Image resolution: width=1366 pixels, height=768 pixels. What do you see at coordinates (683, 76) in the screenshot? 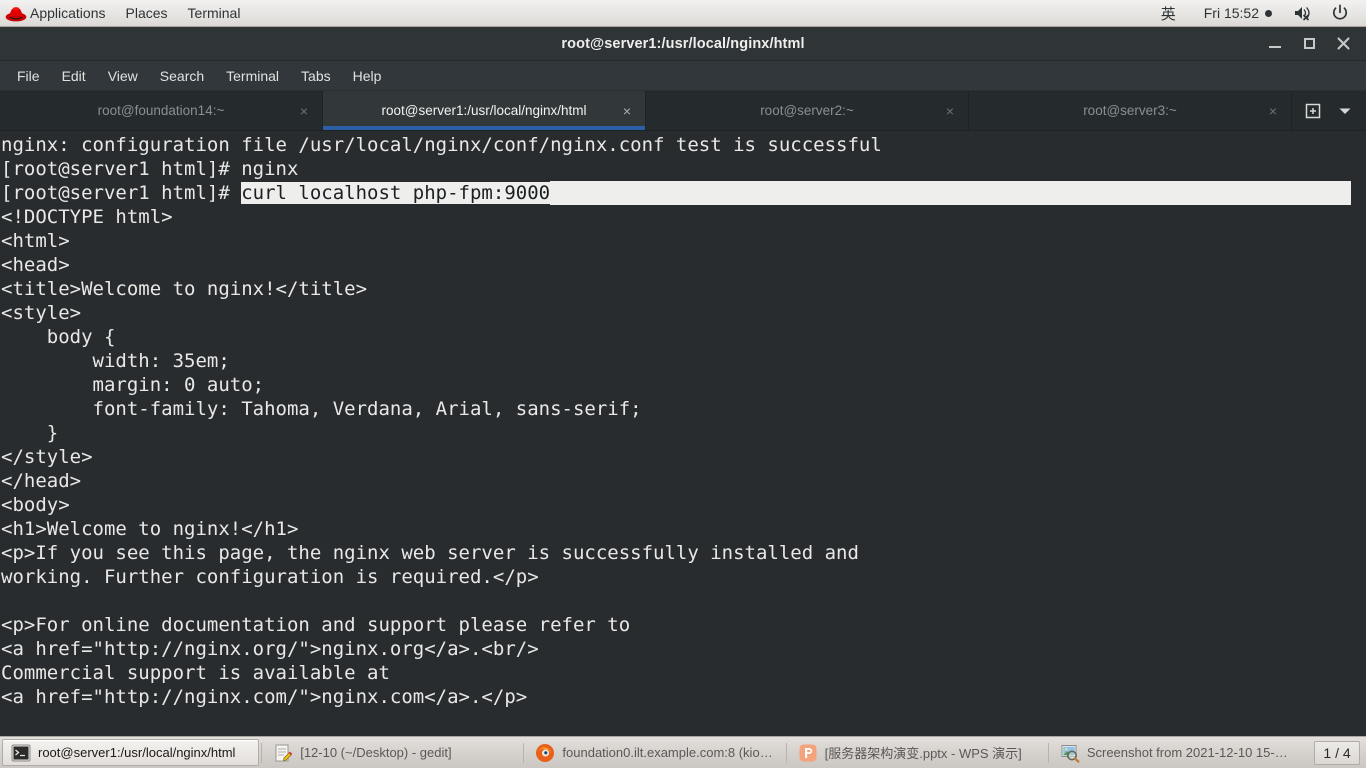
I see `menubar: File Edit View Search Terminal Tabs Help` at bounding box center [683, 76].